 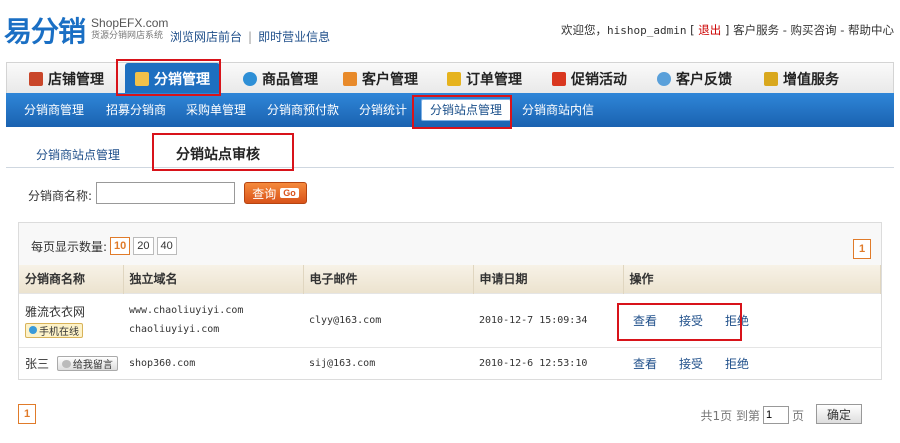 I want to click on go-icon: Go, so click(x=289, y=193).